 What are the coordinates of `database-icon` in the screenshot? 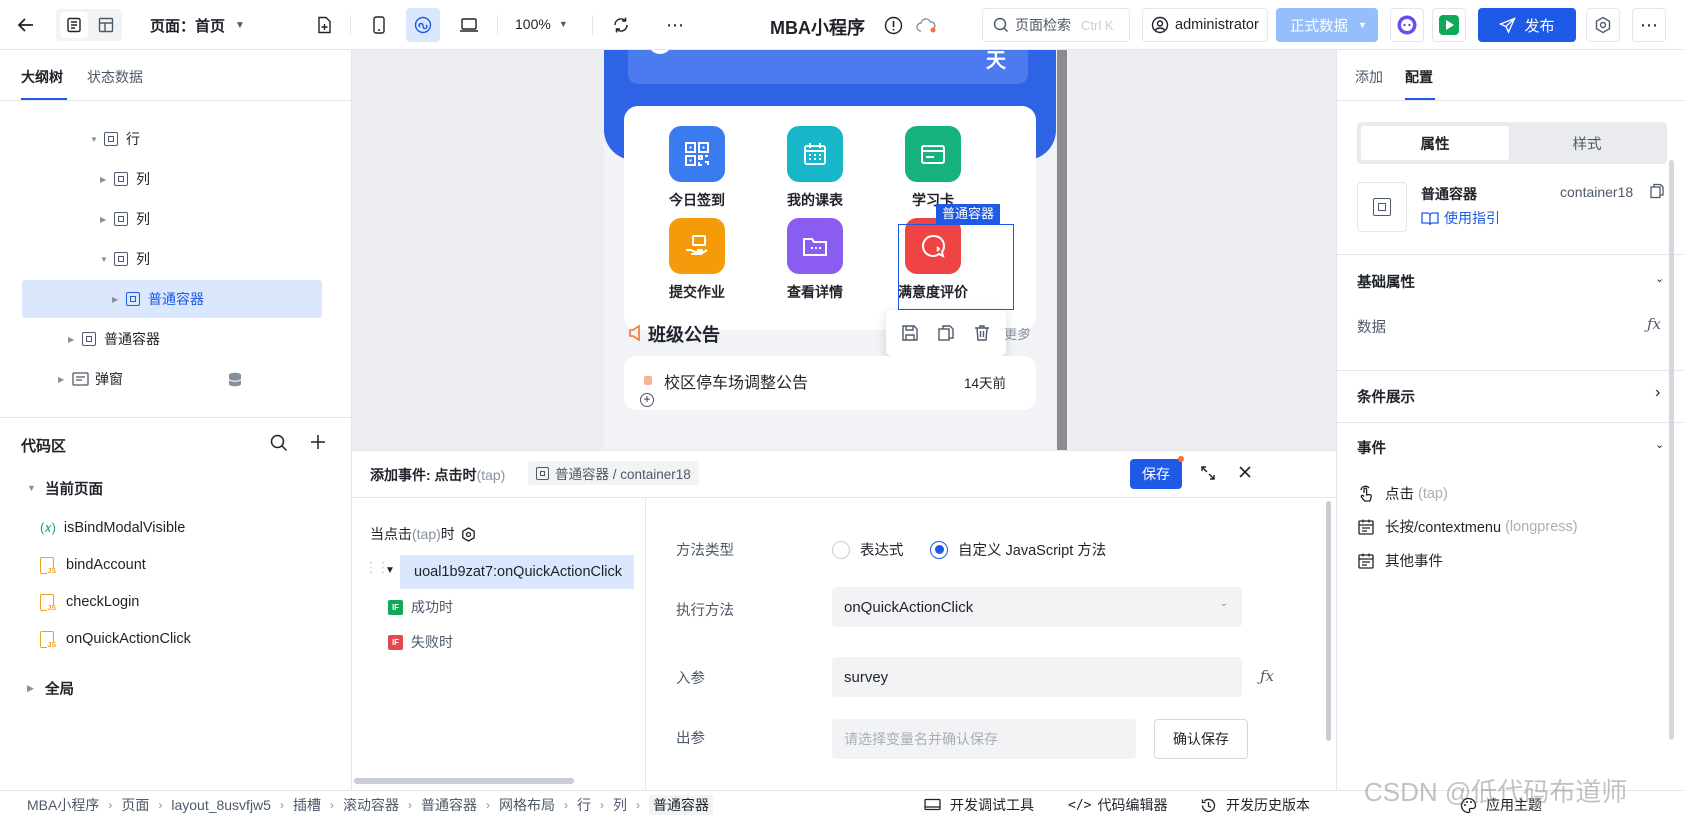 It's located at (235, 379).